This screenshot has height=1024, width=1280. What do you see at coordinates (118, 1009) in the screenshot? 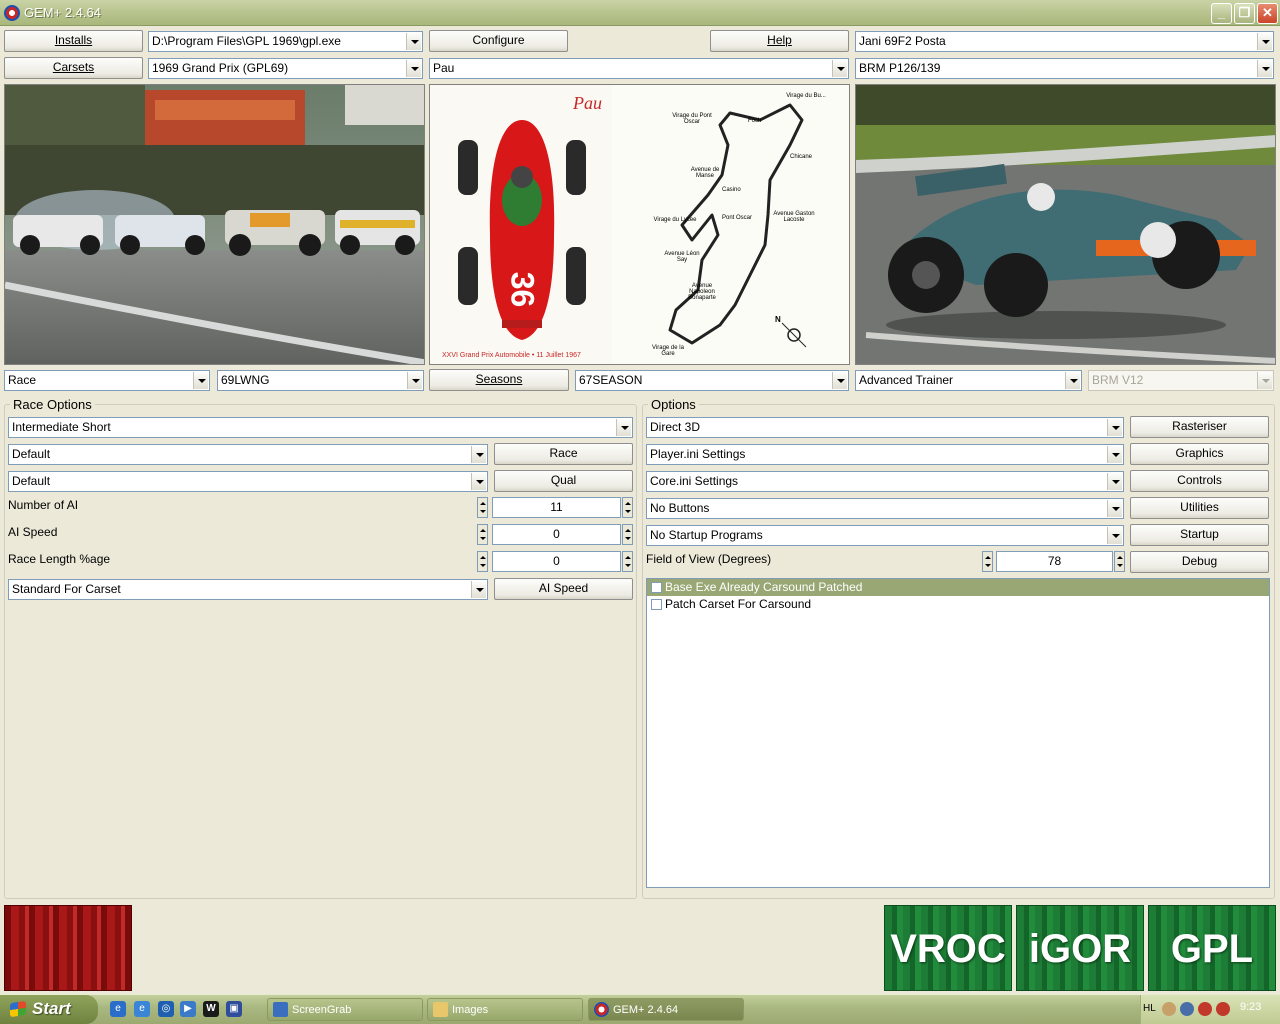
I see `ie-icon: e` at bounding box center [118, 1009].